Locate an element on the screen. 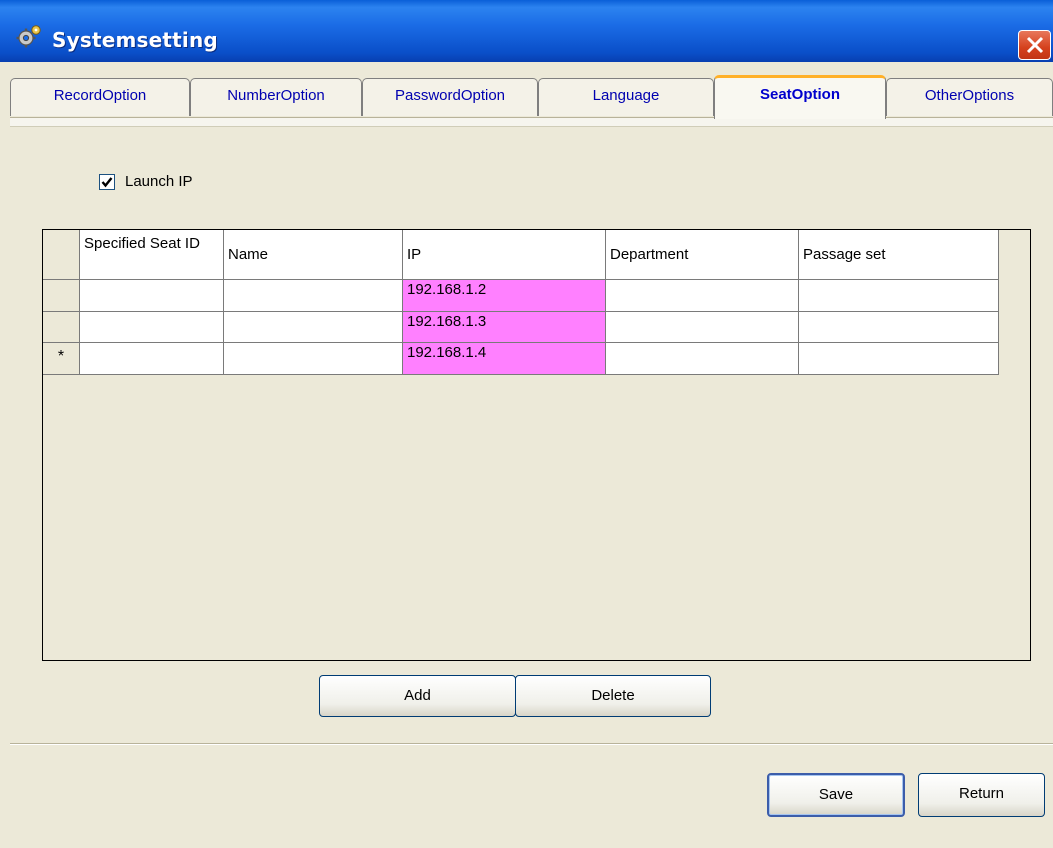 Image resolution: width=1053 pixels, height=848 pixels. column-header-department: Department is located at coordinates (702, 255).